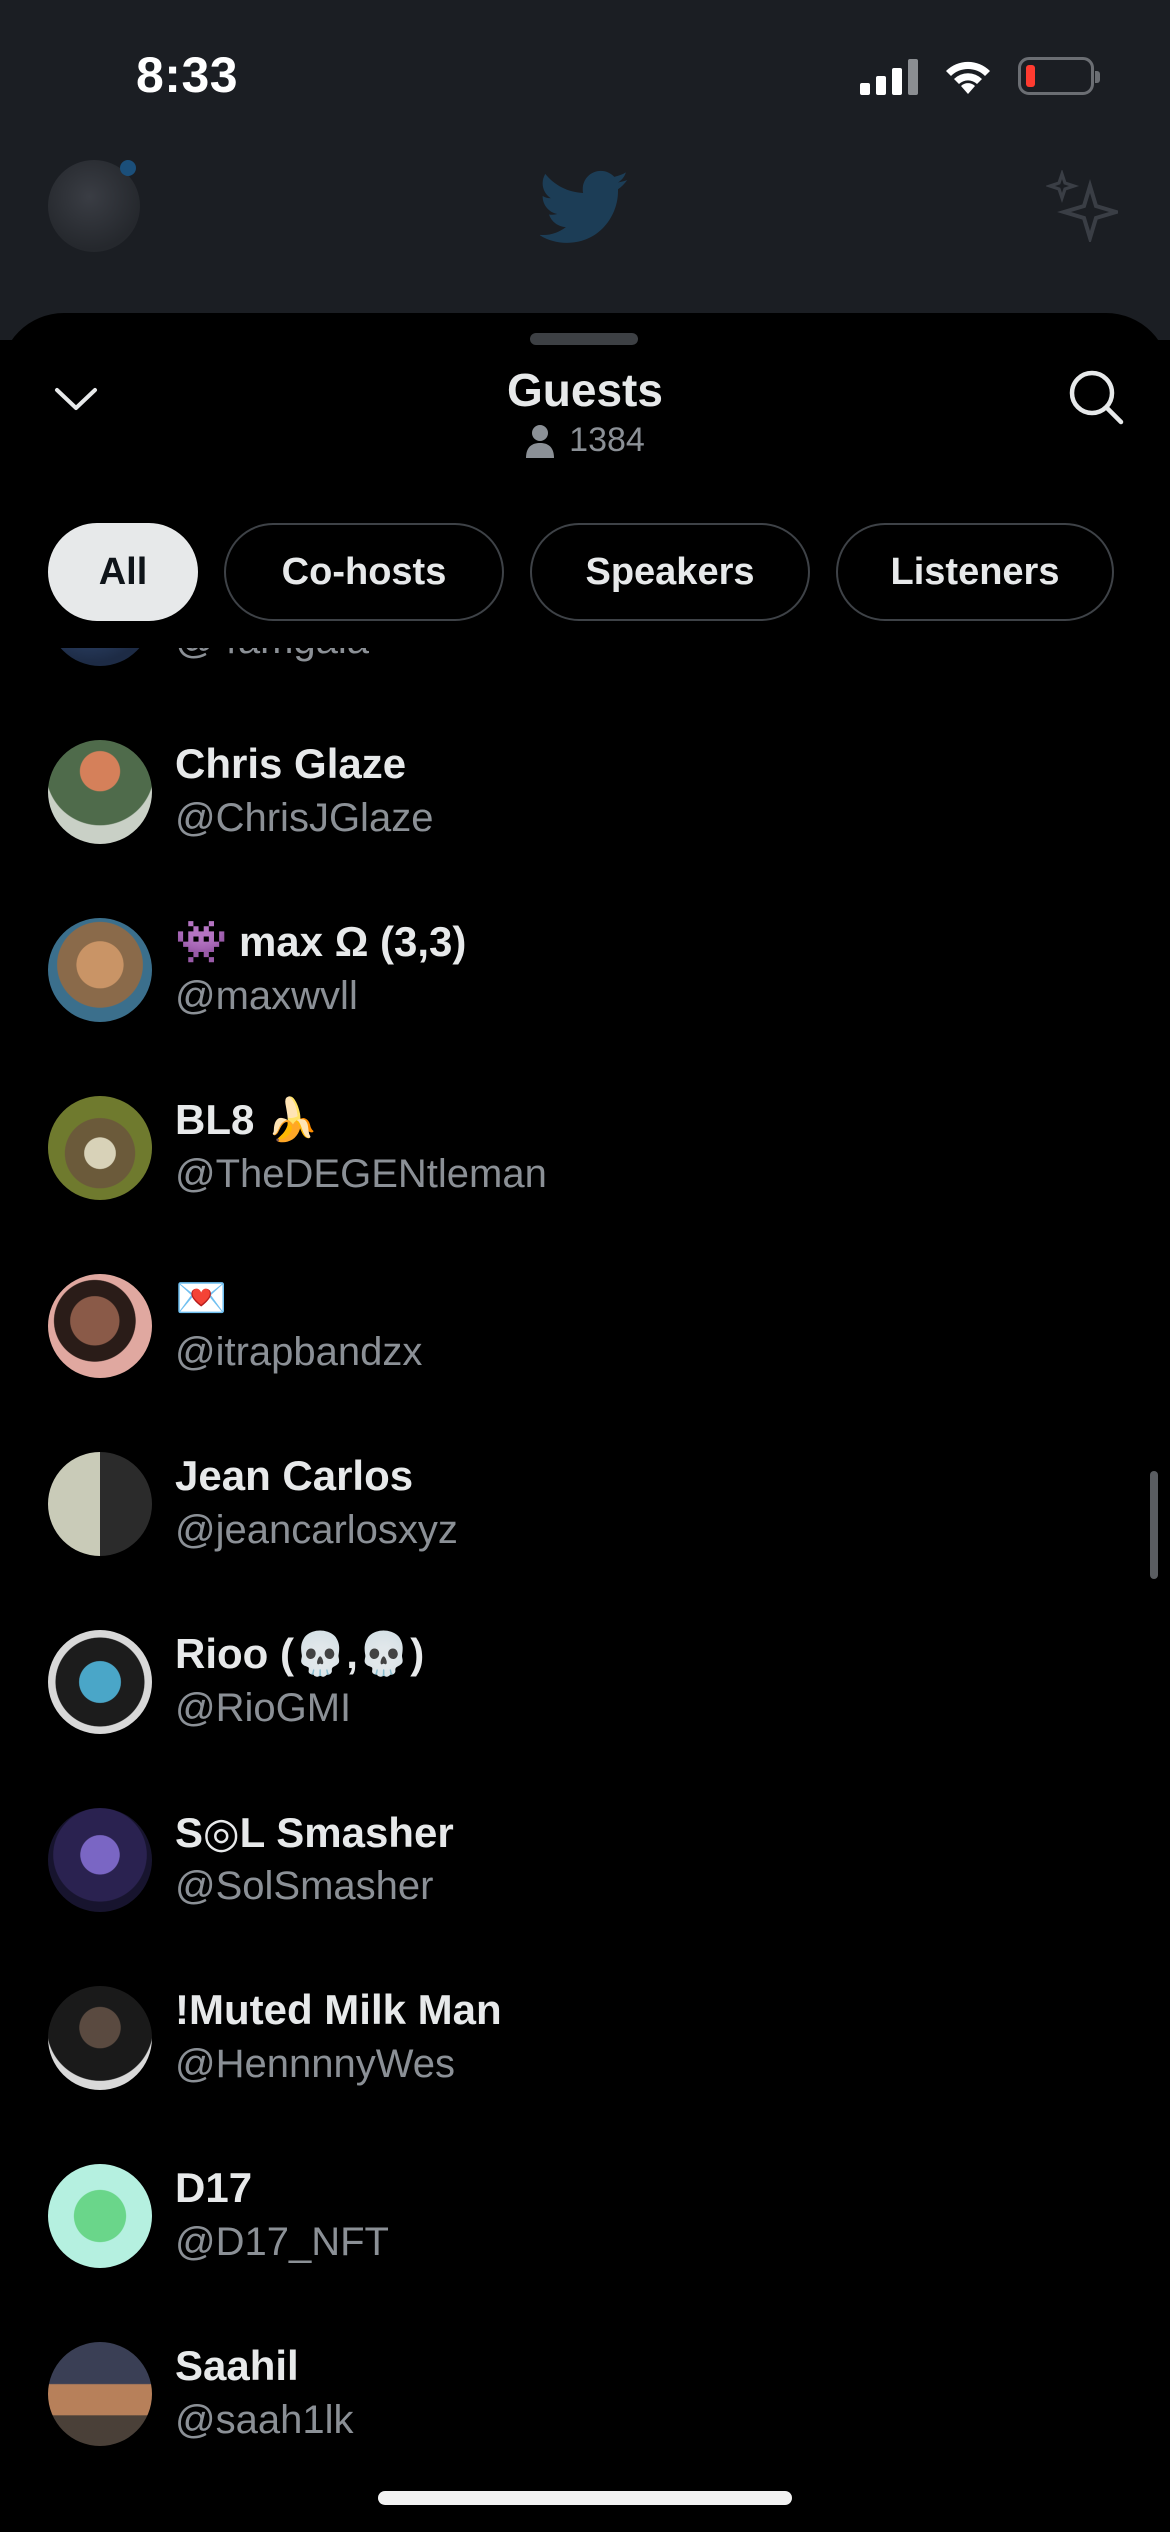 Image resolution: width=1170 pixels, height=2532 pixels. What do you see at coordinates (540, 441) in the screenshot?
I see `person-icon` at bounding box center [540, 441].